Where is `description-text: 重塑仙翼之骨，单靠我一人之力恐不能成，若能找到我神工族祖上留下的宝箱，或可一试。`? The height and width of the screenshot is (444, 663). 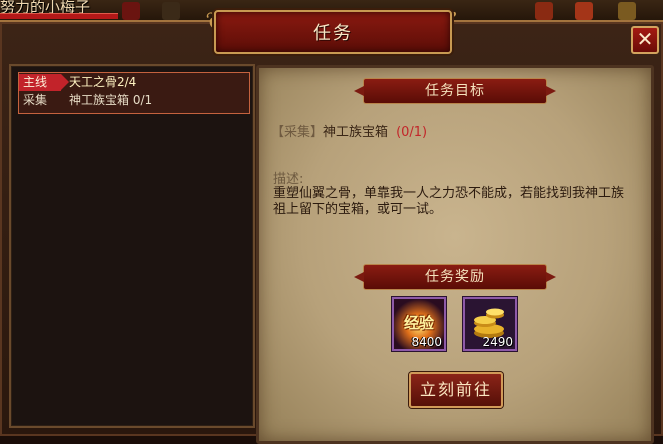 description-text: 重塑仙翼之骨，单靠我一人之力恐不能成，若能找到我神工族祖上留下的宝箱，或可一试。 is located at coordinates (449, 201).